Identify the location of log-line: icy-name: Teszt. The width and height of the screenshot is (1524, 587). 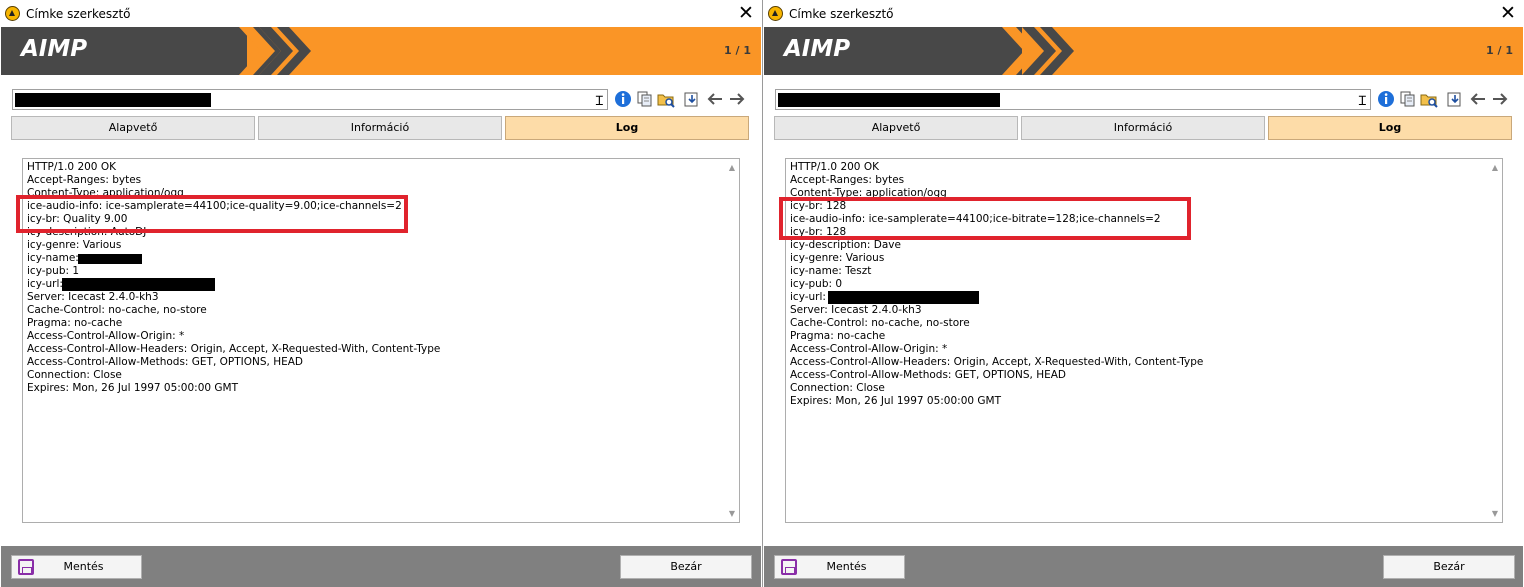
(831, 271).